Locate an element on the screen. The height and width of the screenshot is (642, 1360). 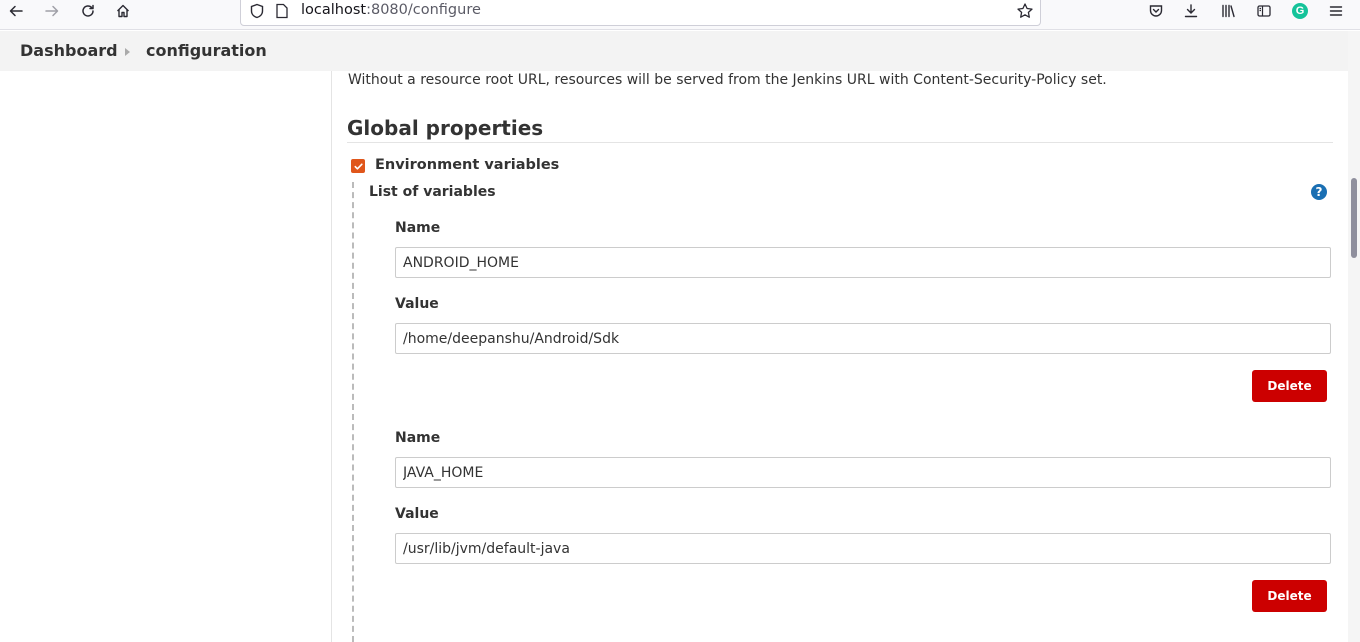
shield-icon is located at coordinates (257, 11).